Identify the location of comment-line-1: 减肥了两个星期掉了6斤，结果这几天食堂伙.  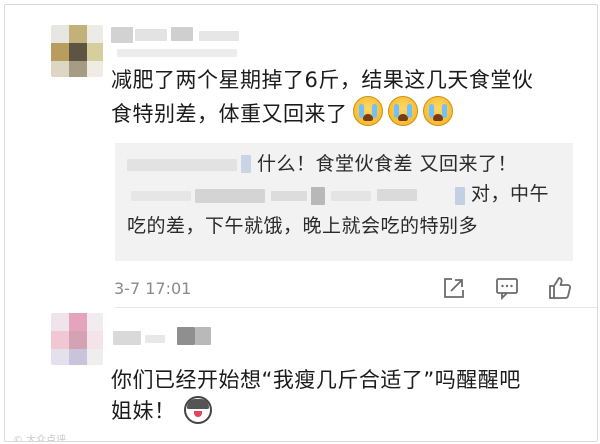
(322, 80).